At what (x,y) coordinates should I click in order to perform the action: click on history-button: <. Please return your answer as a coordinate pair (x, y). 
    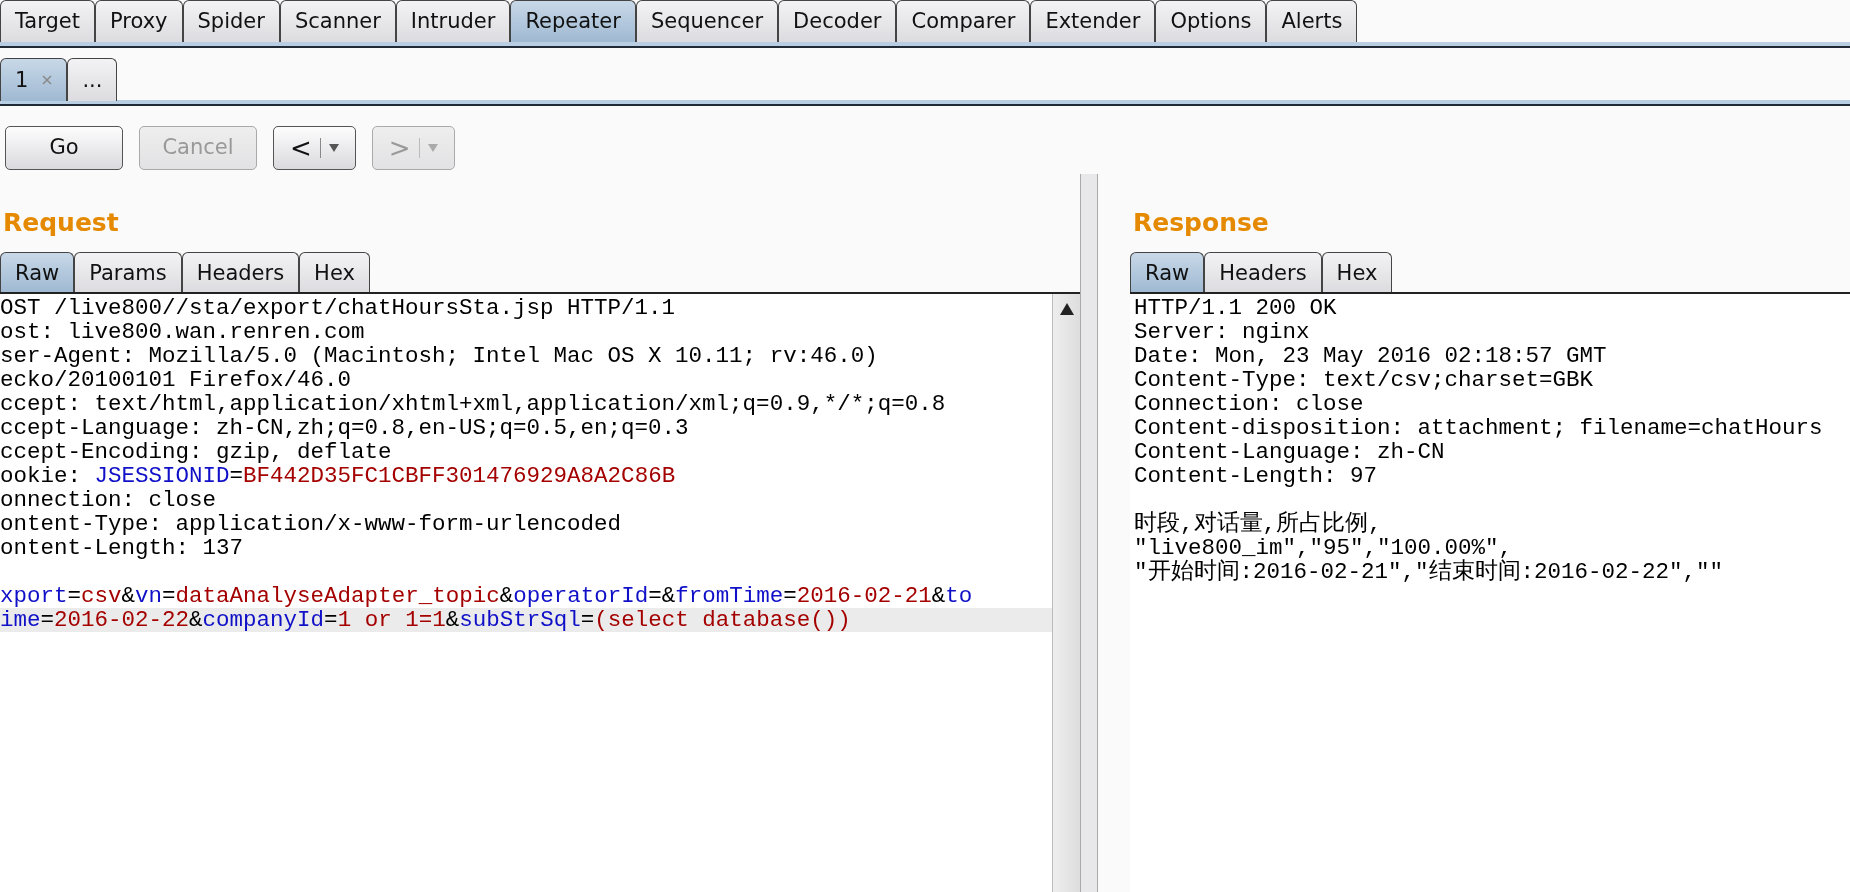
    Looking at the image, I should click on (314, 148).